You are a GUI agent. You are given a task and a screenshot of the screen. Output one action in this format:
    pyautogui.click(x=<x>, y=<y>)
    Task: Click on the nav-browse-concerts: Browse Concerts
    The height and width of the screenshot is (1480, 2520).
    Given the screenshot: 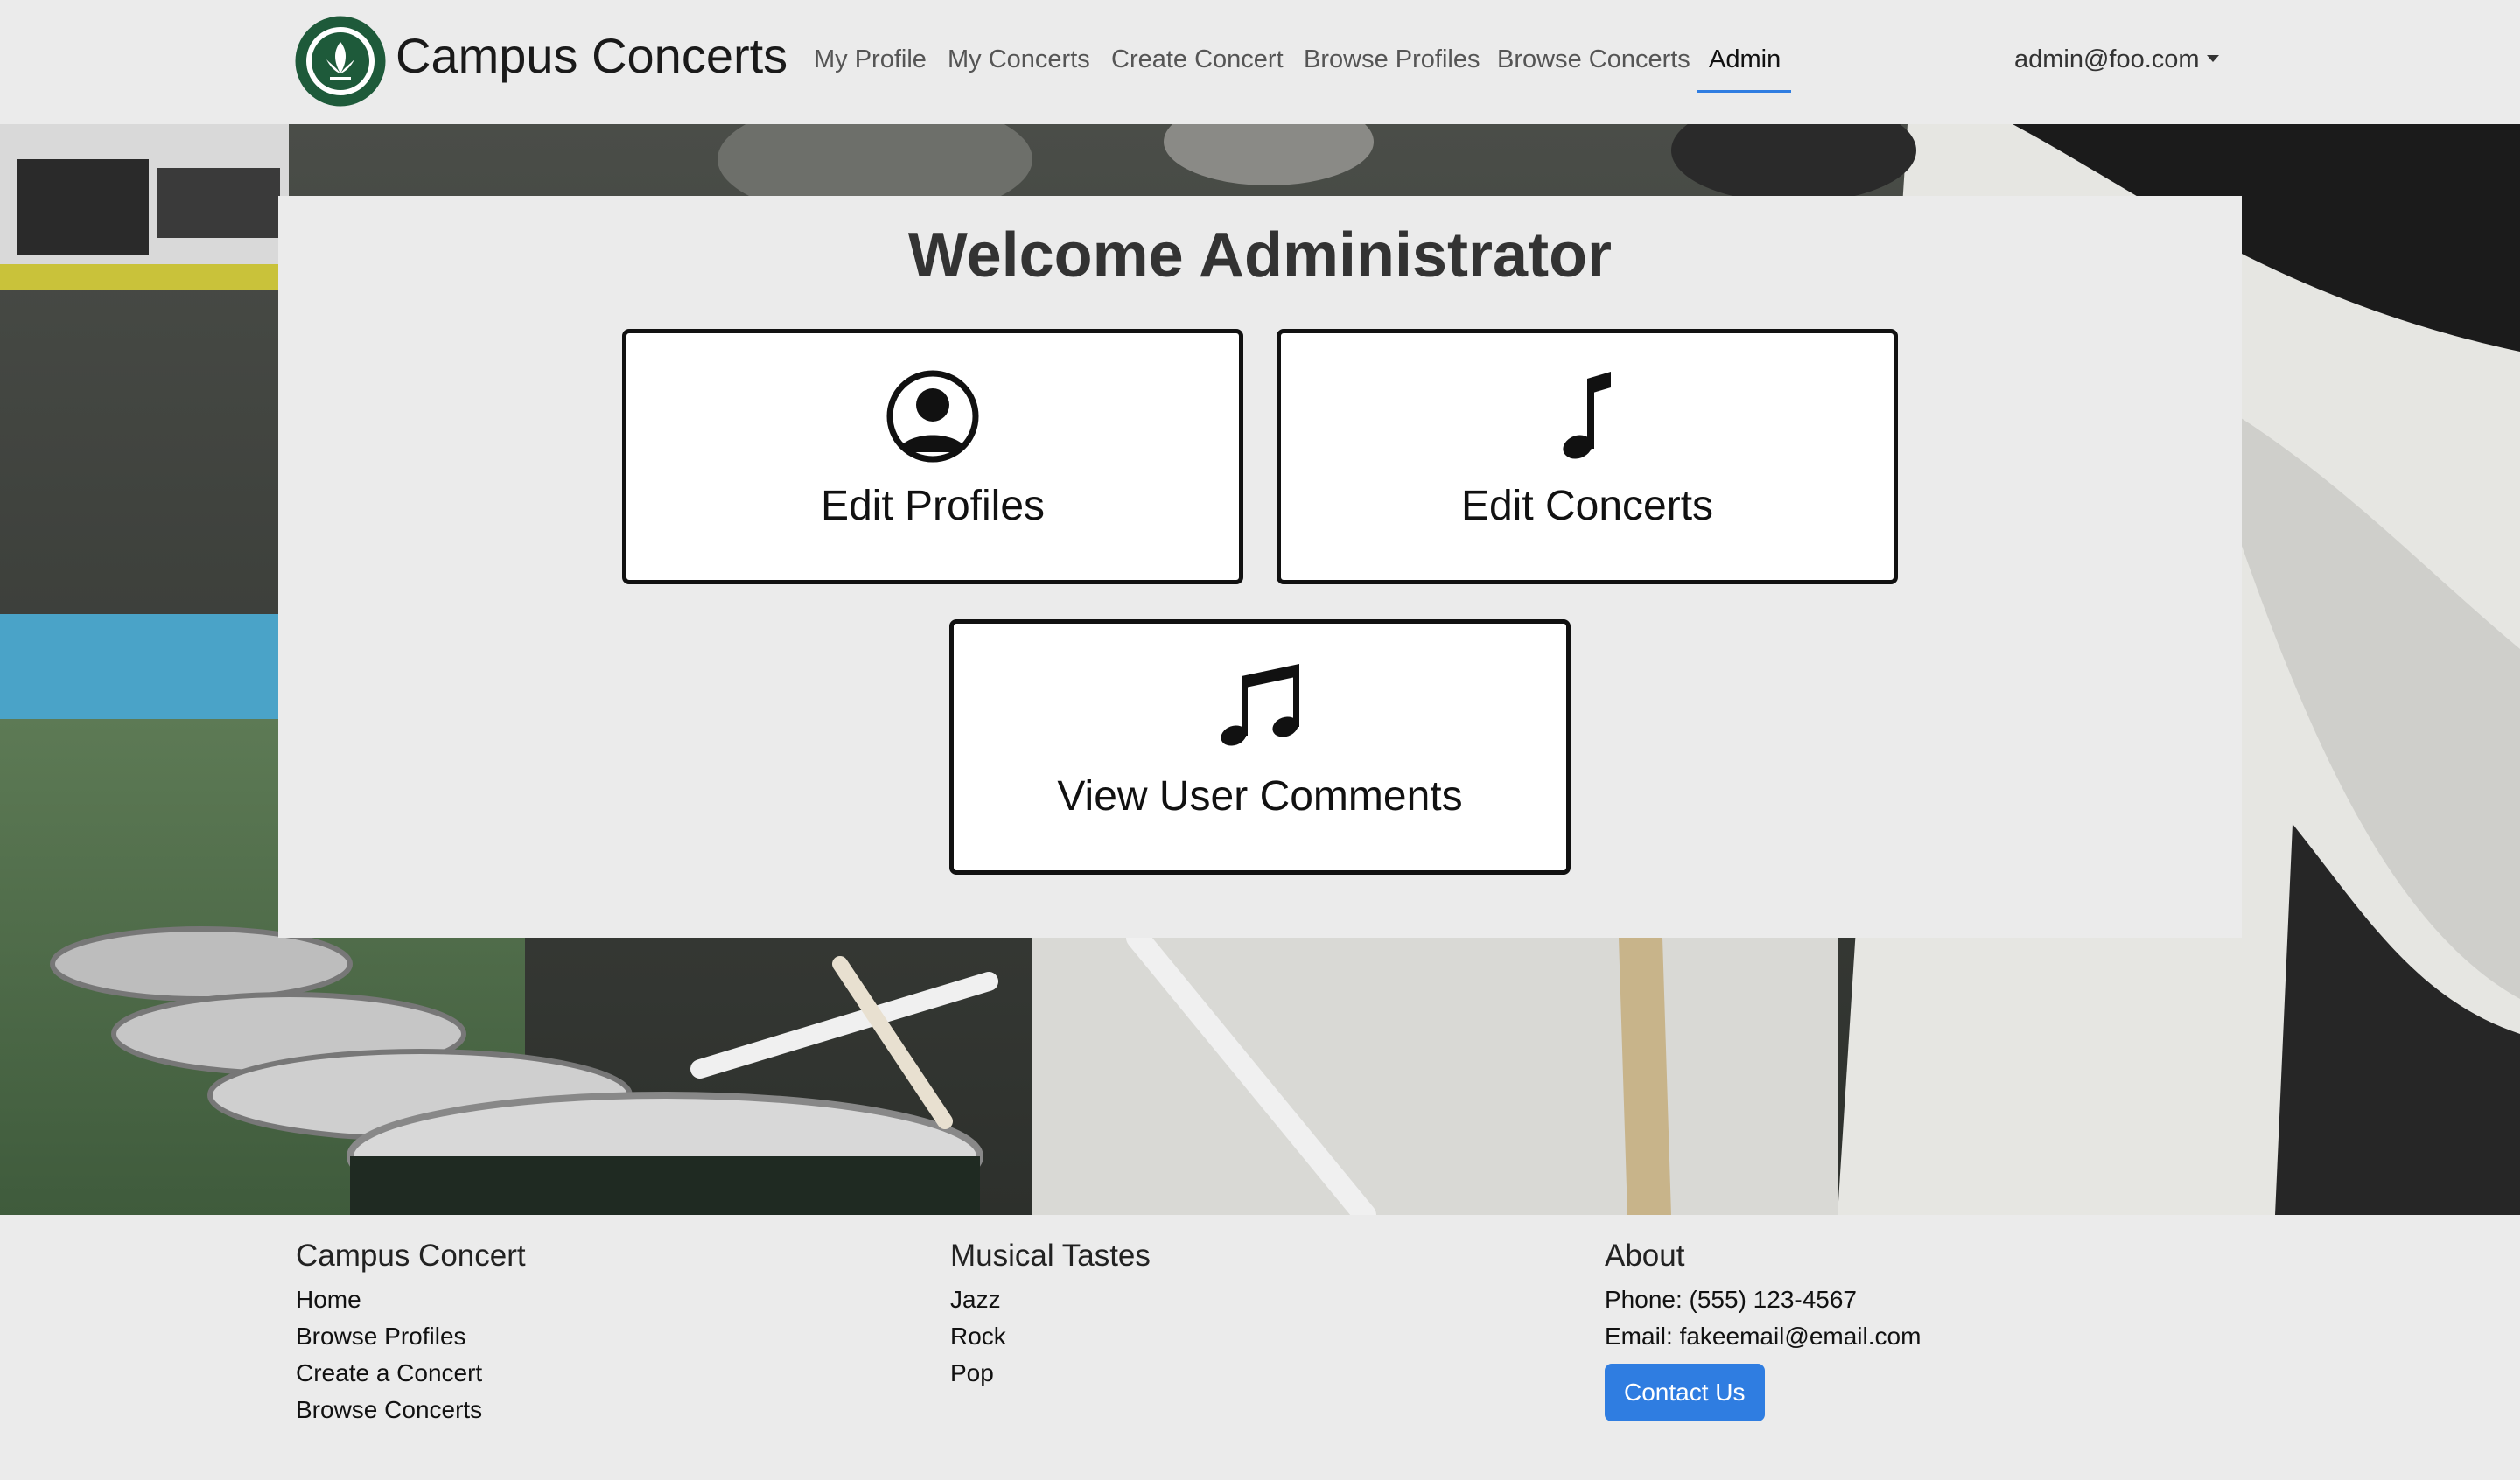 What is the action you would take?
    pyautogui.click(x=1593, y=60)
    